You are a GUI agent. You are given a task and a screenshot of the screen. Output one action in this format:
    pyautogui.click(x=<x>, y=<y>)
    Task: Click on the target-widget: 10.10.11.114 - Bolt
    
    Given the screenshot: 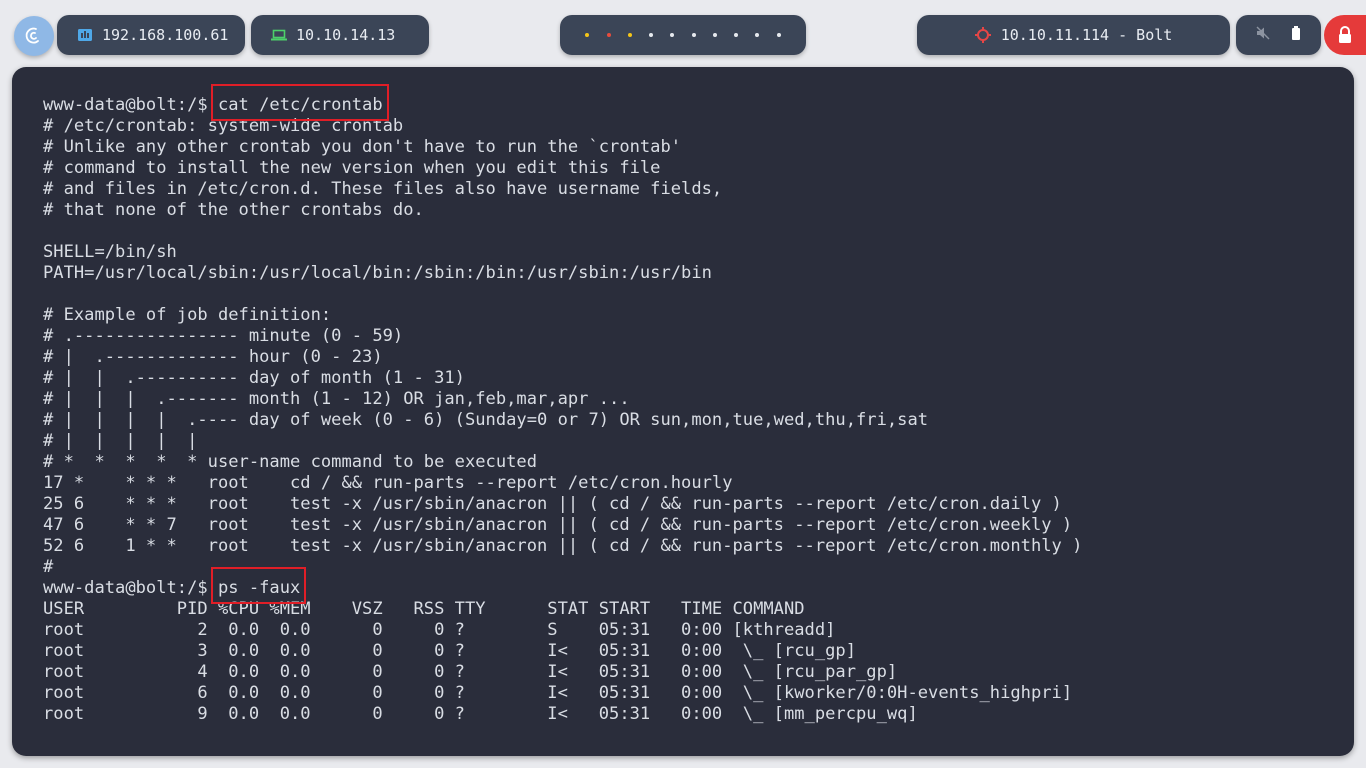 What is the action you would take?
    pyautogui.click(x=1073, y=35)
    